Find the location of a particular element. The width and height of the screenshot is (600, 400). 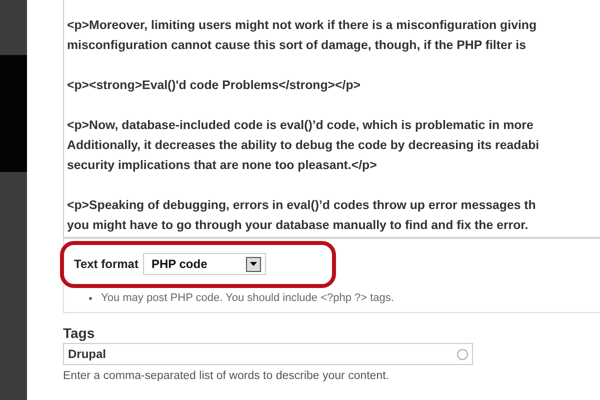

tags-field: Drupal is located at coordinates (268, 354).